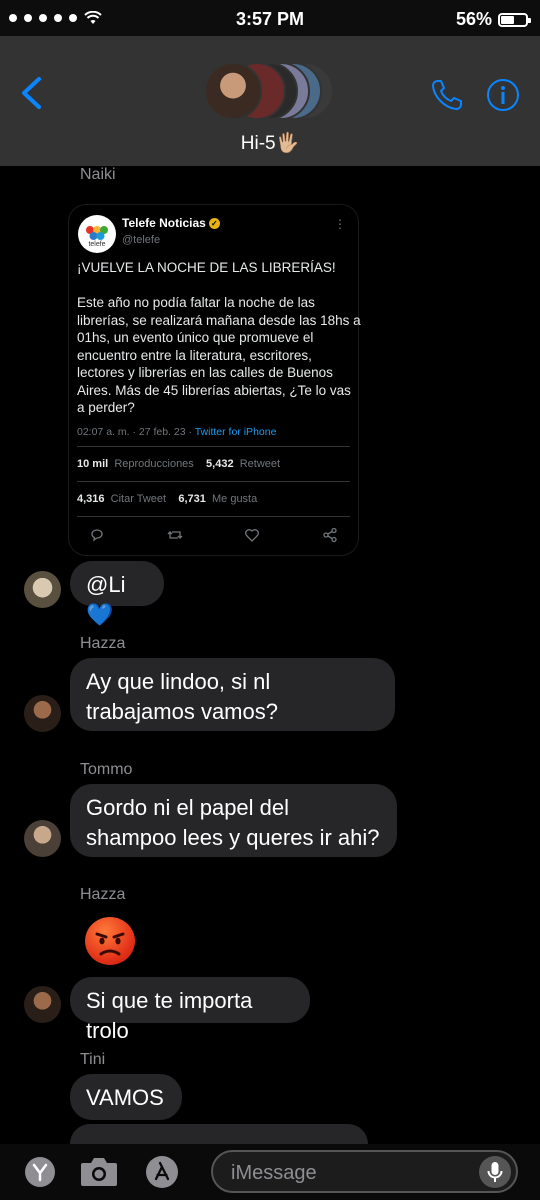 This screenshot has width=540, height=1200. I want to click on conversation-header: 3:57 PM 56% Hi-5🖐🏼, so click(270, 83).